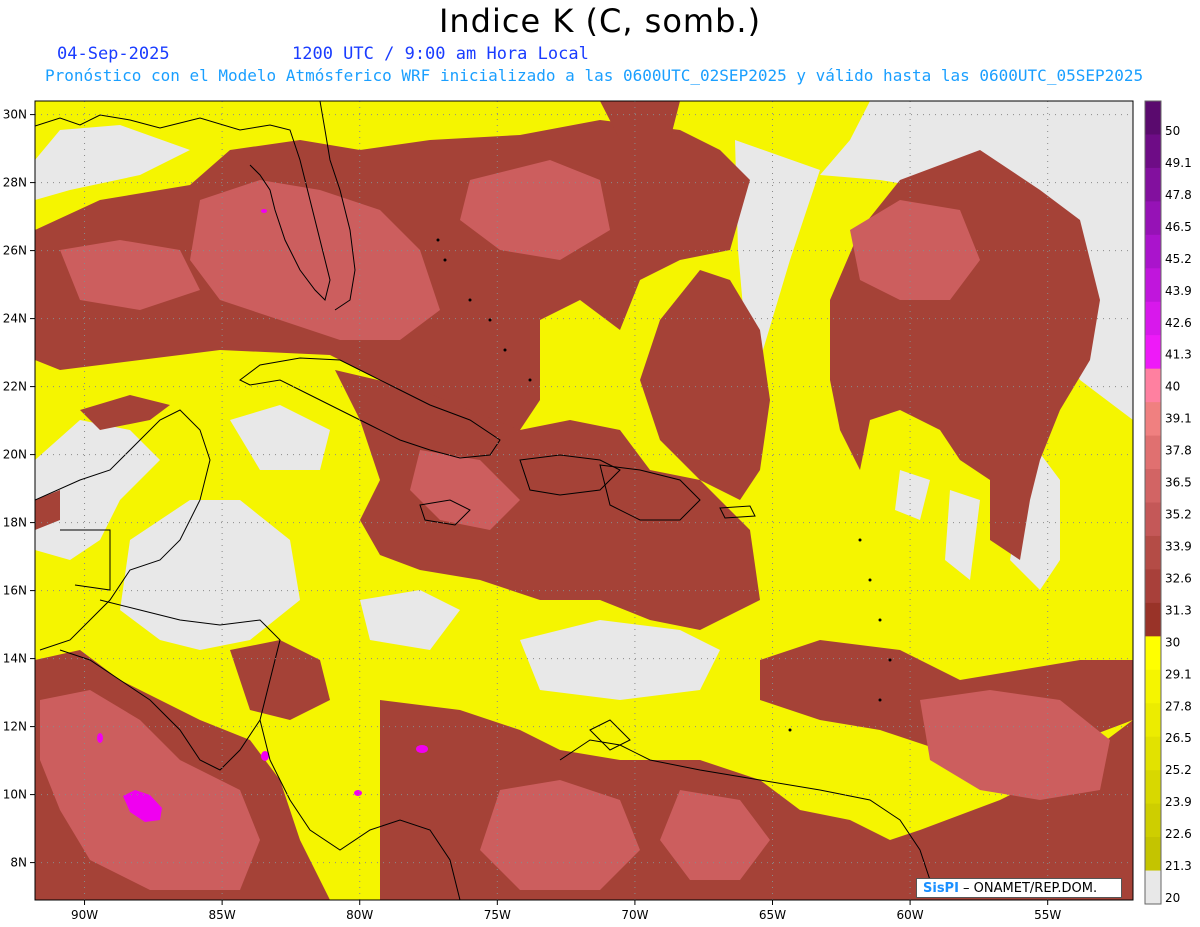  Describe the element at coordinates (15, 319) in the screenshot. I see `lat-tick-label: 24N` at that location.